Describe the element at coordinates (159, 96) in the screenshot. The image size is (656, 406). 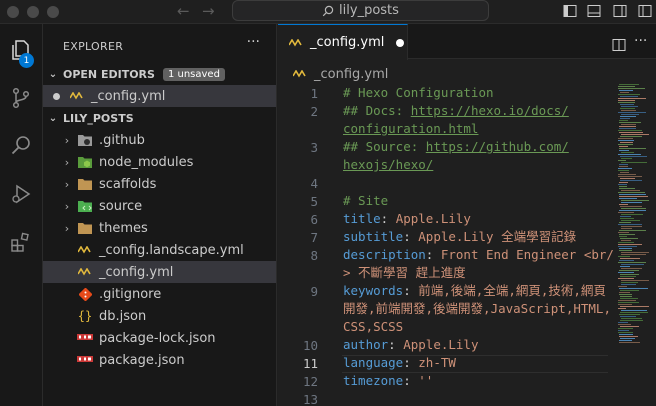
I see `open-editor-item: _config.yml` at that location.